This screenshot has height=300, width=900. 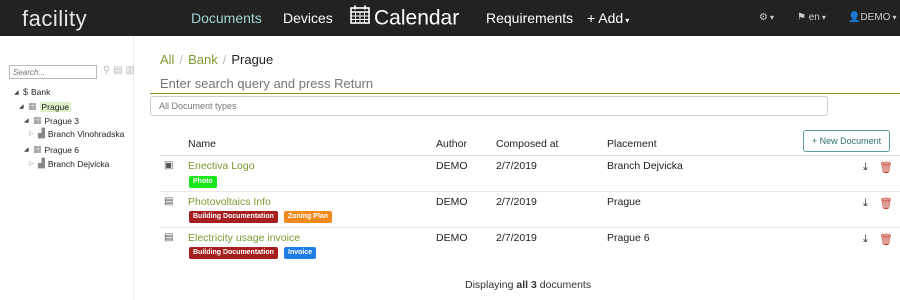 What do you see at coordinates (252, 59) in the screenshot?
I see `breadcrumb-current: Prague` at bounding box center [252, 59].